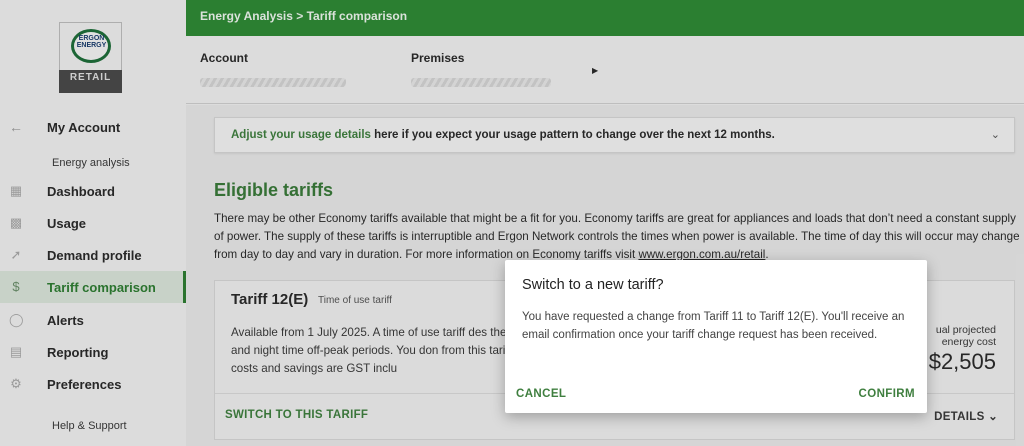  Describe the element at coordinates (593, 285) in the screenshot. I see `dialog-title: Switch to a new tariff?` at that location.